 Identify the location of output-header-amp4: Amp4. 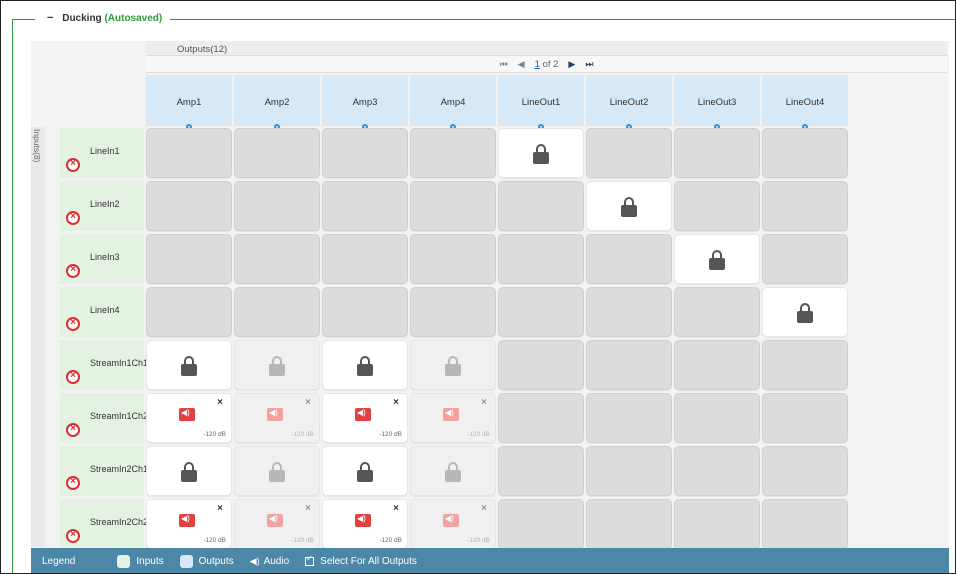
(453, 102).